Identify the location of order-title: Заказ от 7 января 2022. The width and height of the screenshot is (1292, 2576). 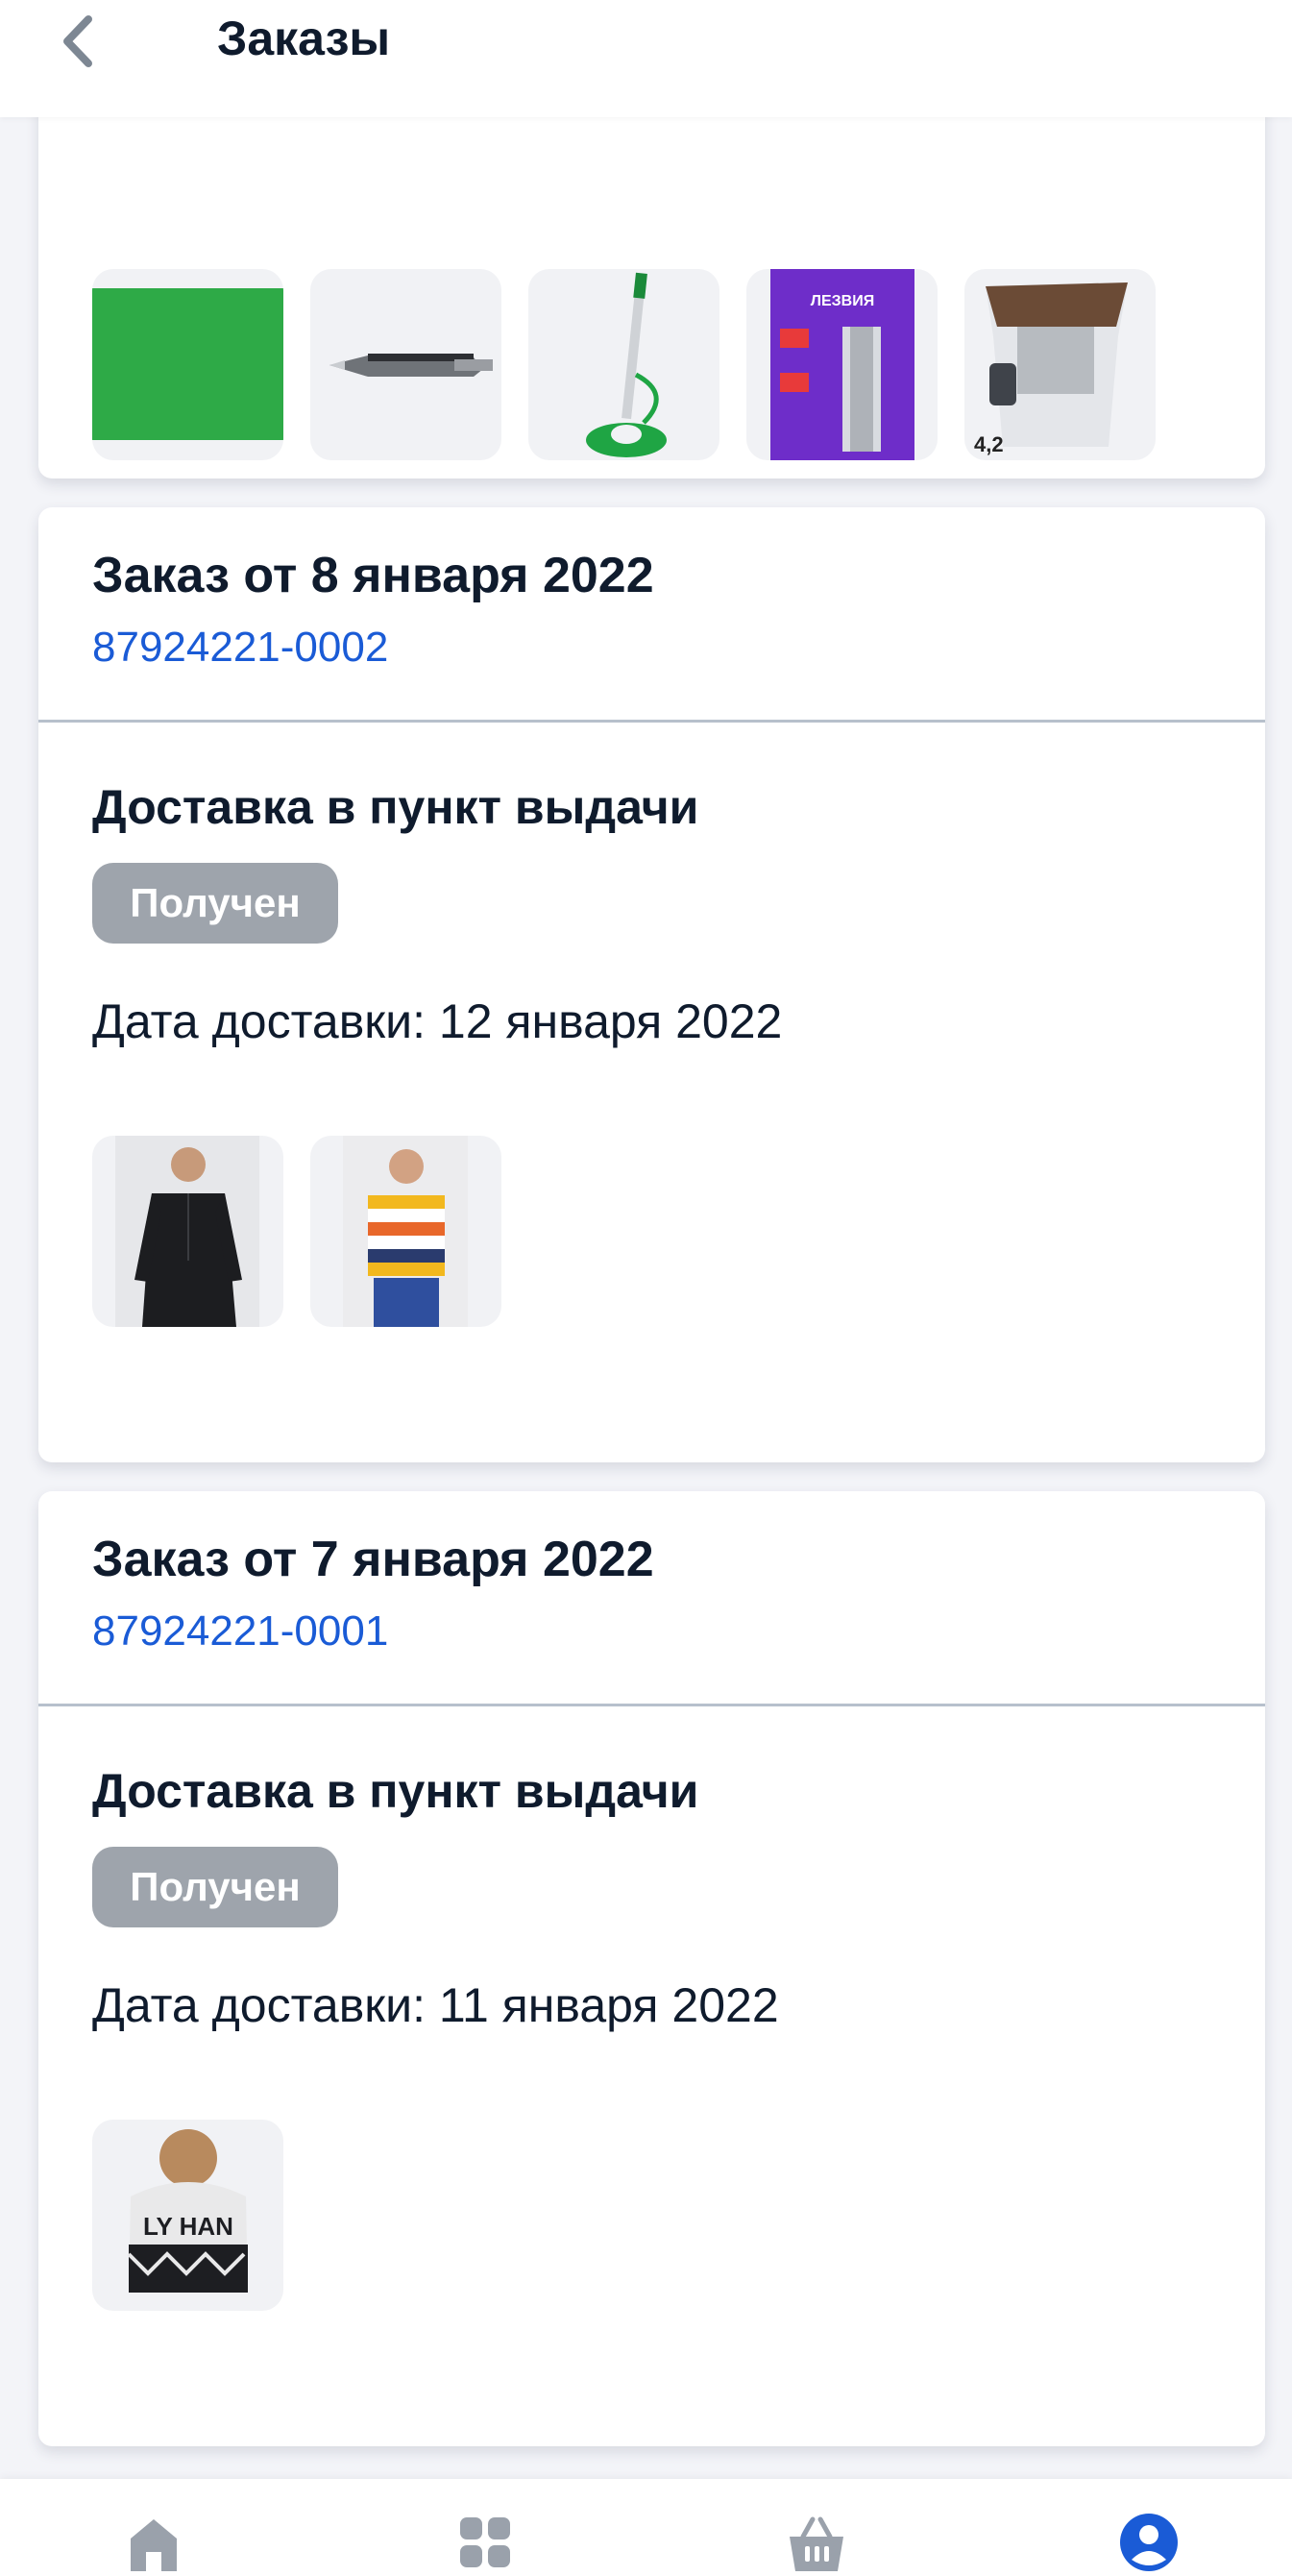
(373, 1559).